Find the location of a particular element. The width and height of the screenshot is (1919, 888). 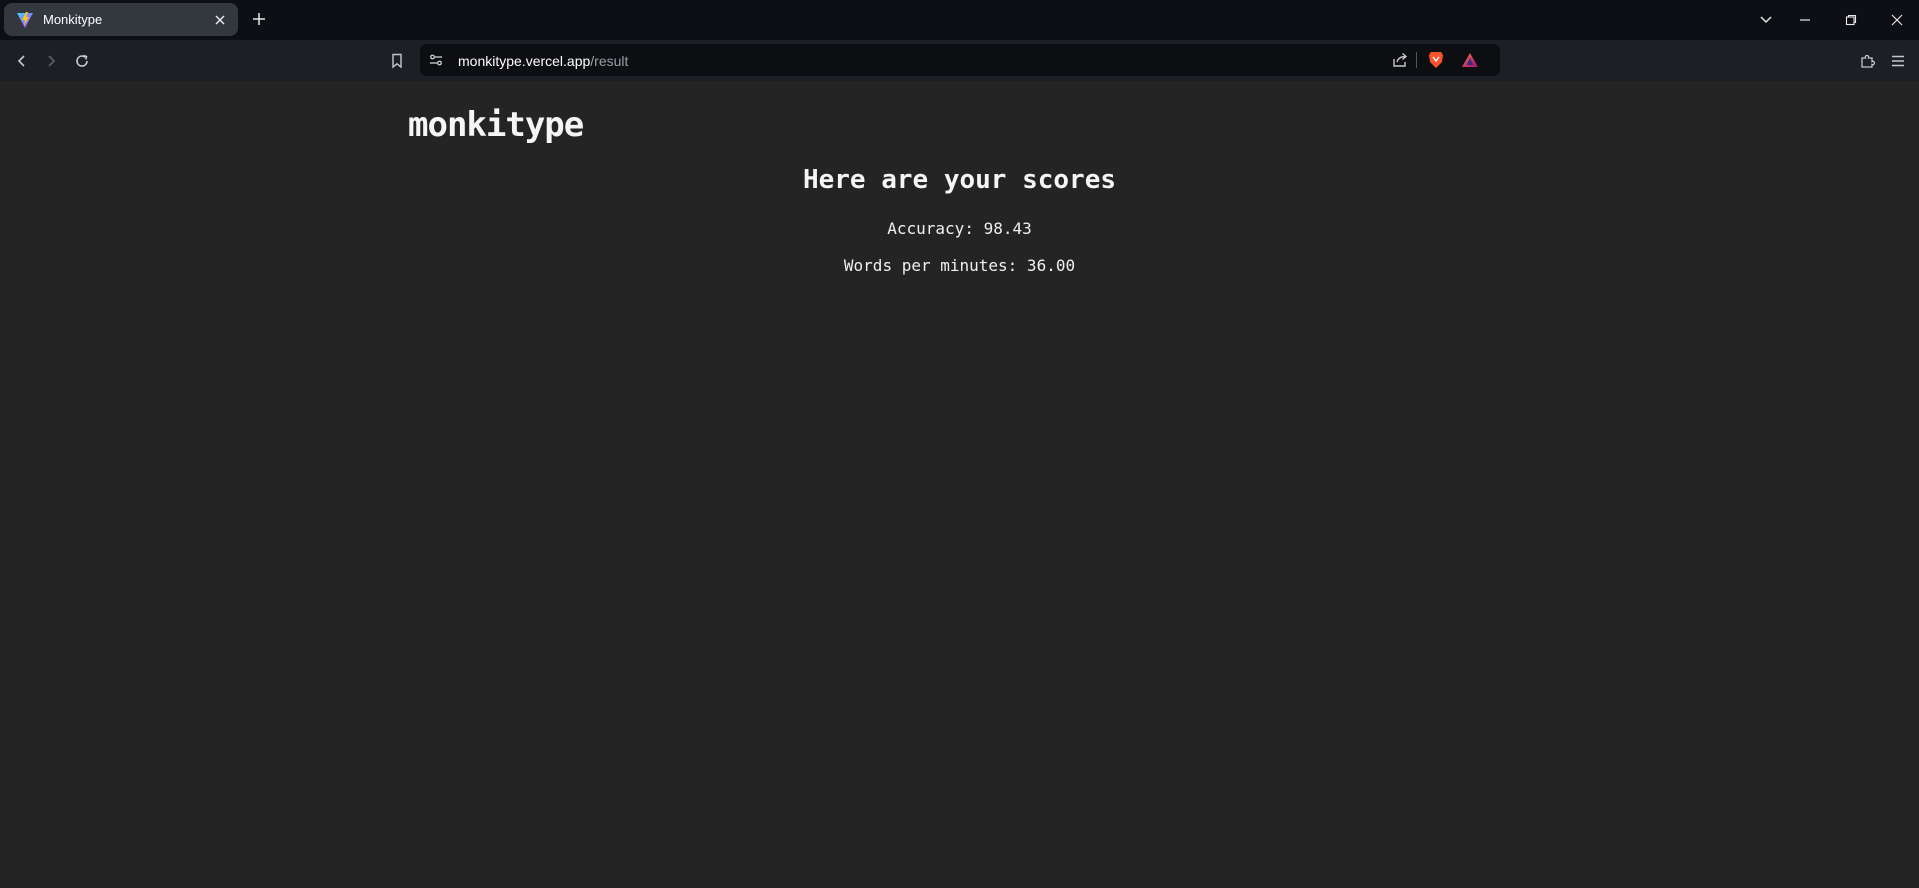

address-bar: monkitype.vercel.app/result is located at coordinates (960, 60).